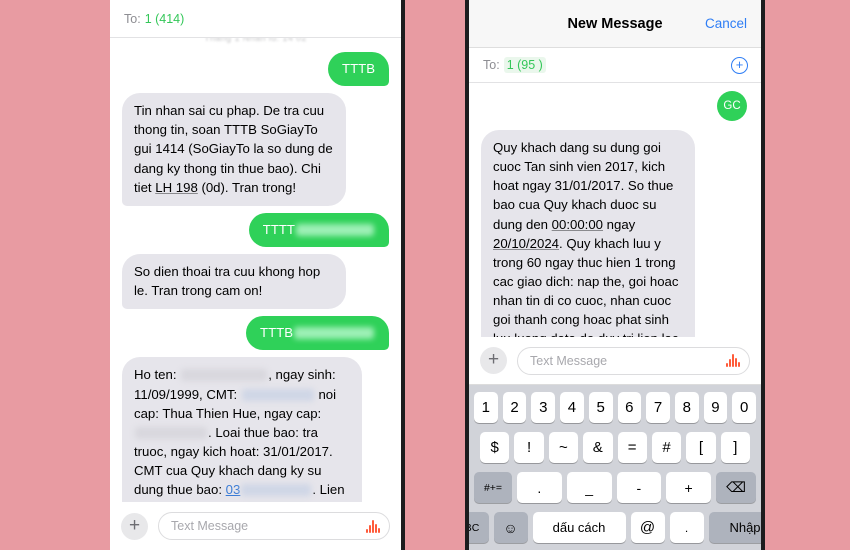 The image size is (850, 550). Describe the element at coordinates (579, 527) in the screenshot. I see `key-spacebar: dấu cách` at that location.